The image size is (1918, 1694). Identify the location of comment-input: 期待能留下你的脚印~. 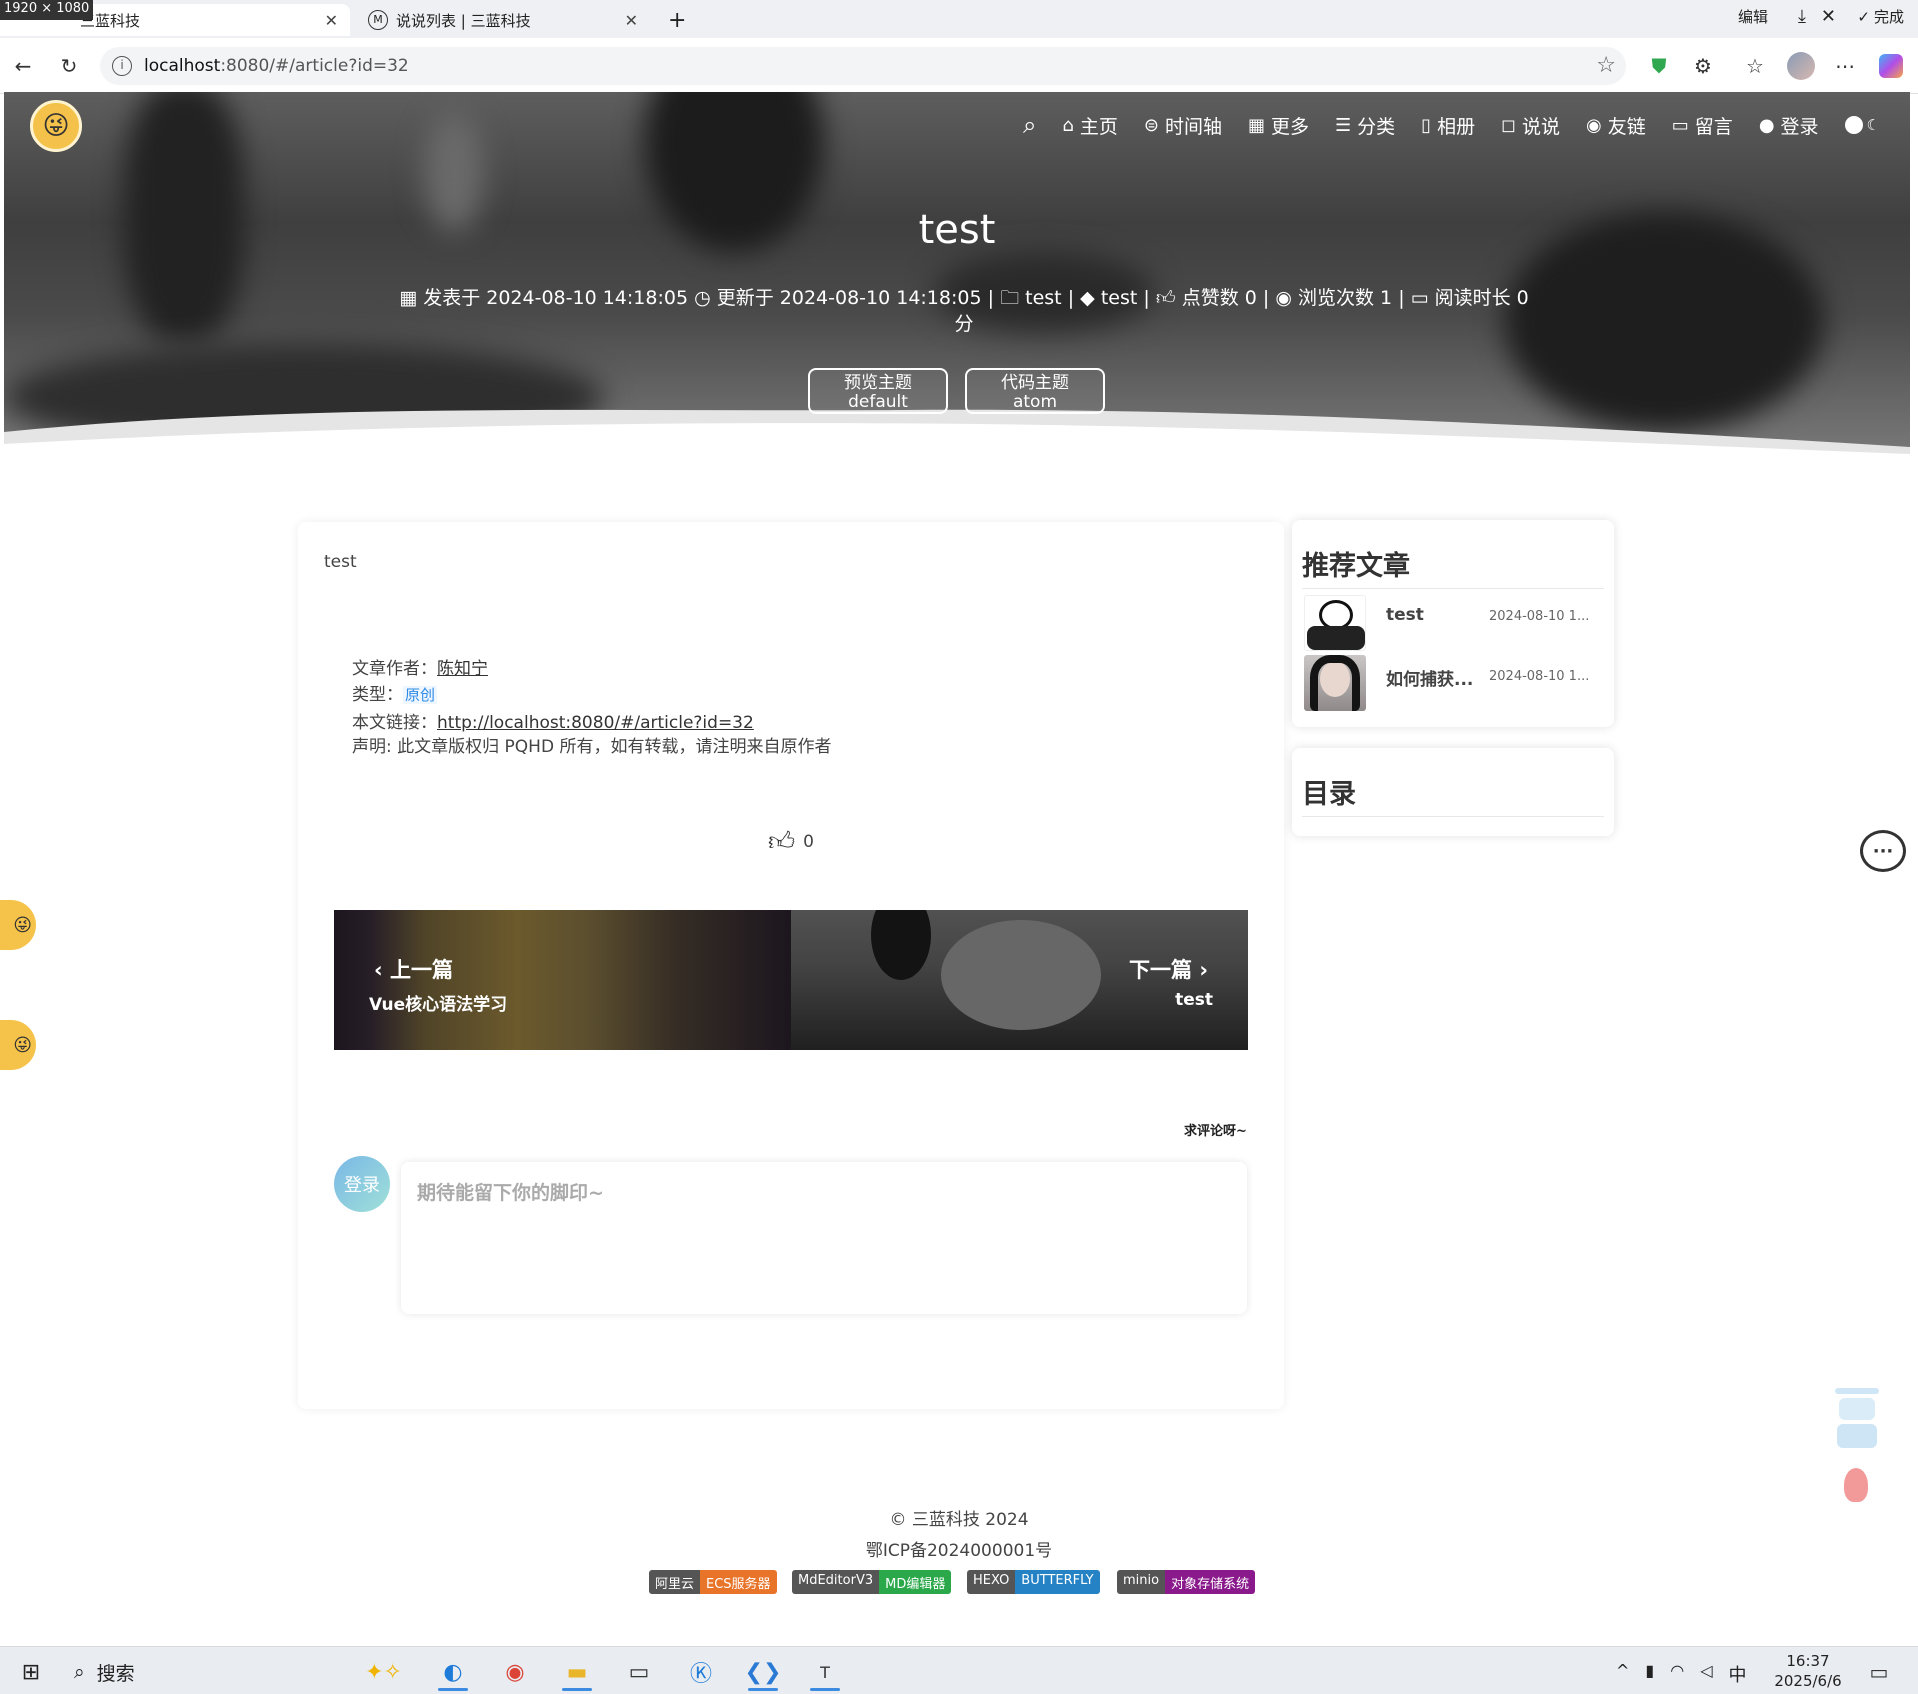
(824, 1238).